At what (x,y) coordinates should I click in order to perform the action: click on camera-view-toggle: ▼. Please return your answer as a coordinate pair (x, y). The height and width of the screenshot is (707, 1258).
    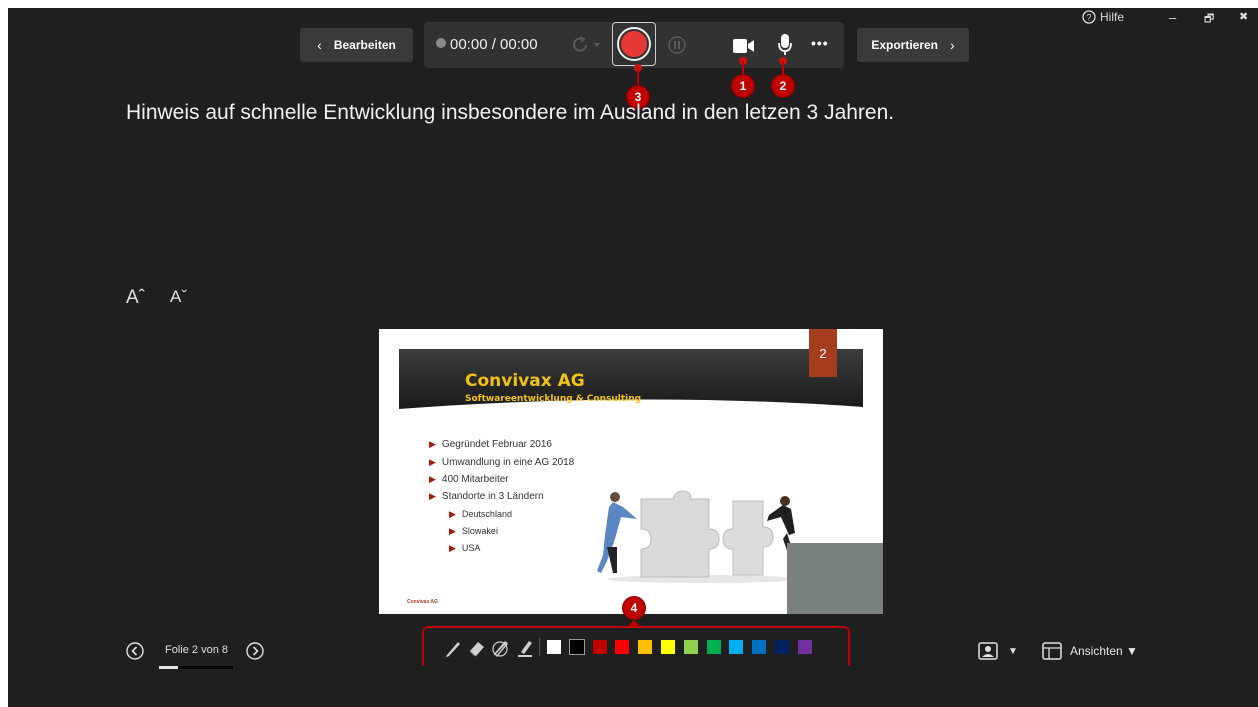
    Looking at the image, I should click on (998, 651).